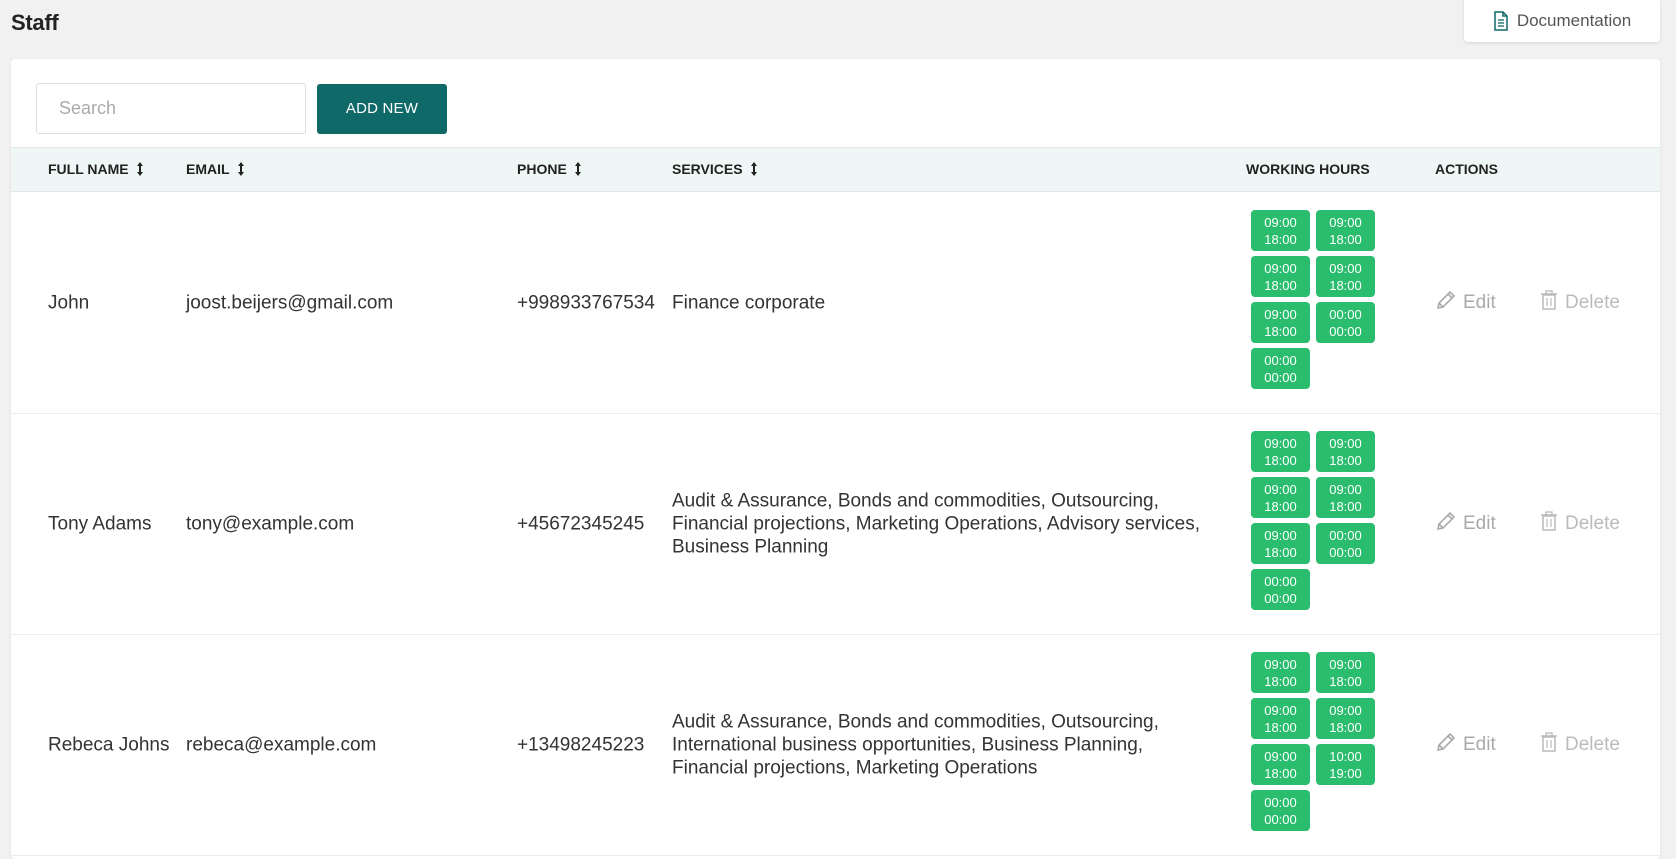  I want to click on column-full-name: FULL NAME, so click(96, 169).